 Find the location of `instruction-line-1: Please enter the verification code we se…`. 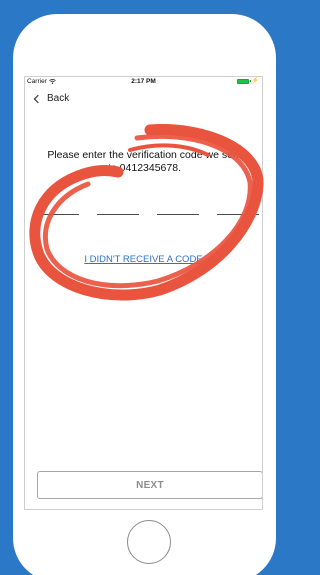

instruction-line-1: Please enter the verification code we se… is located at coordinates (144, 155).